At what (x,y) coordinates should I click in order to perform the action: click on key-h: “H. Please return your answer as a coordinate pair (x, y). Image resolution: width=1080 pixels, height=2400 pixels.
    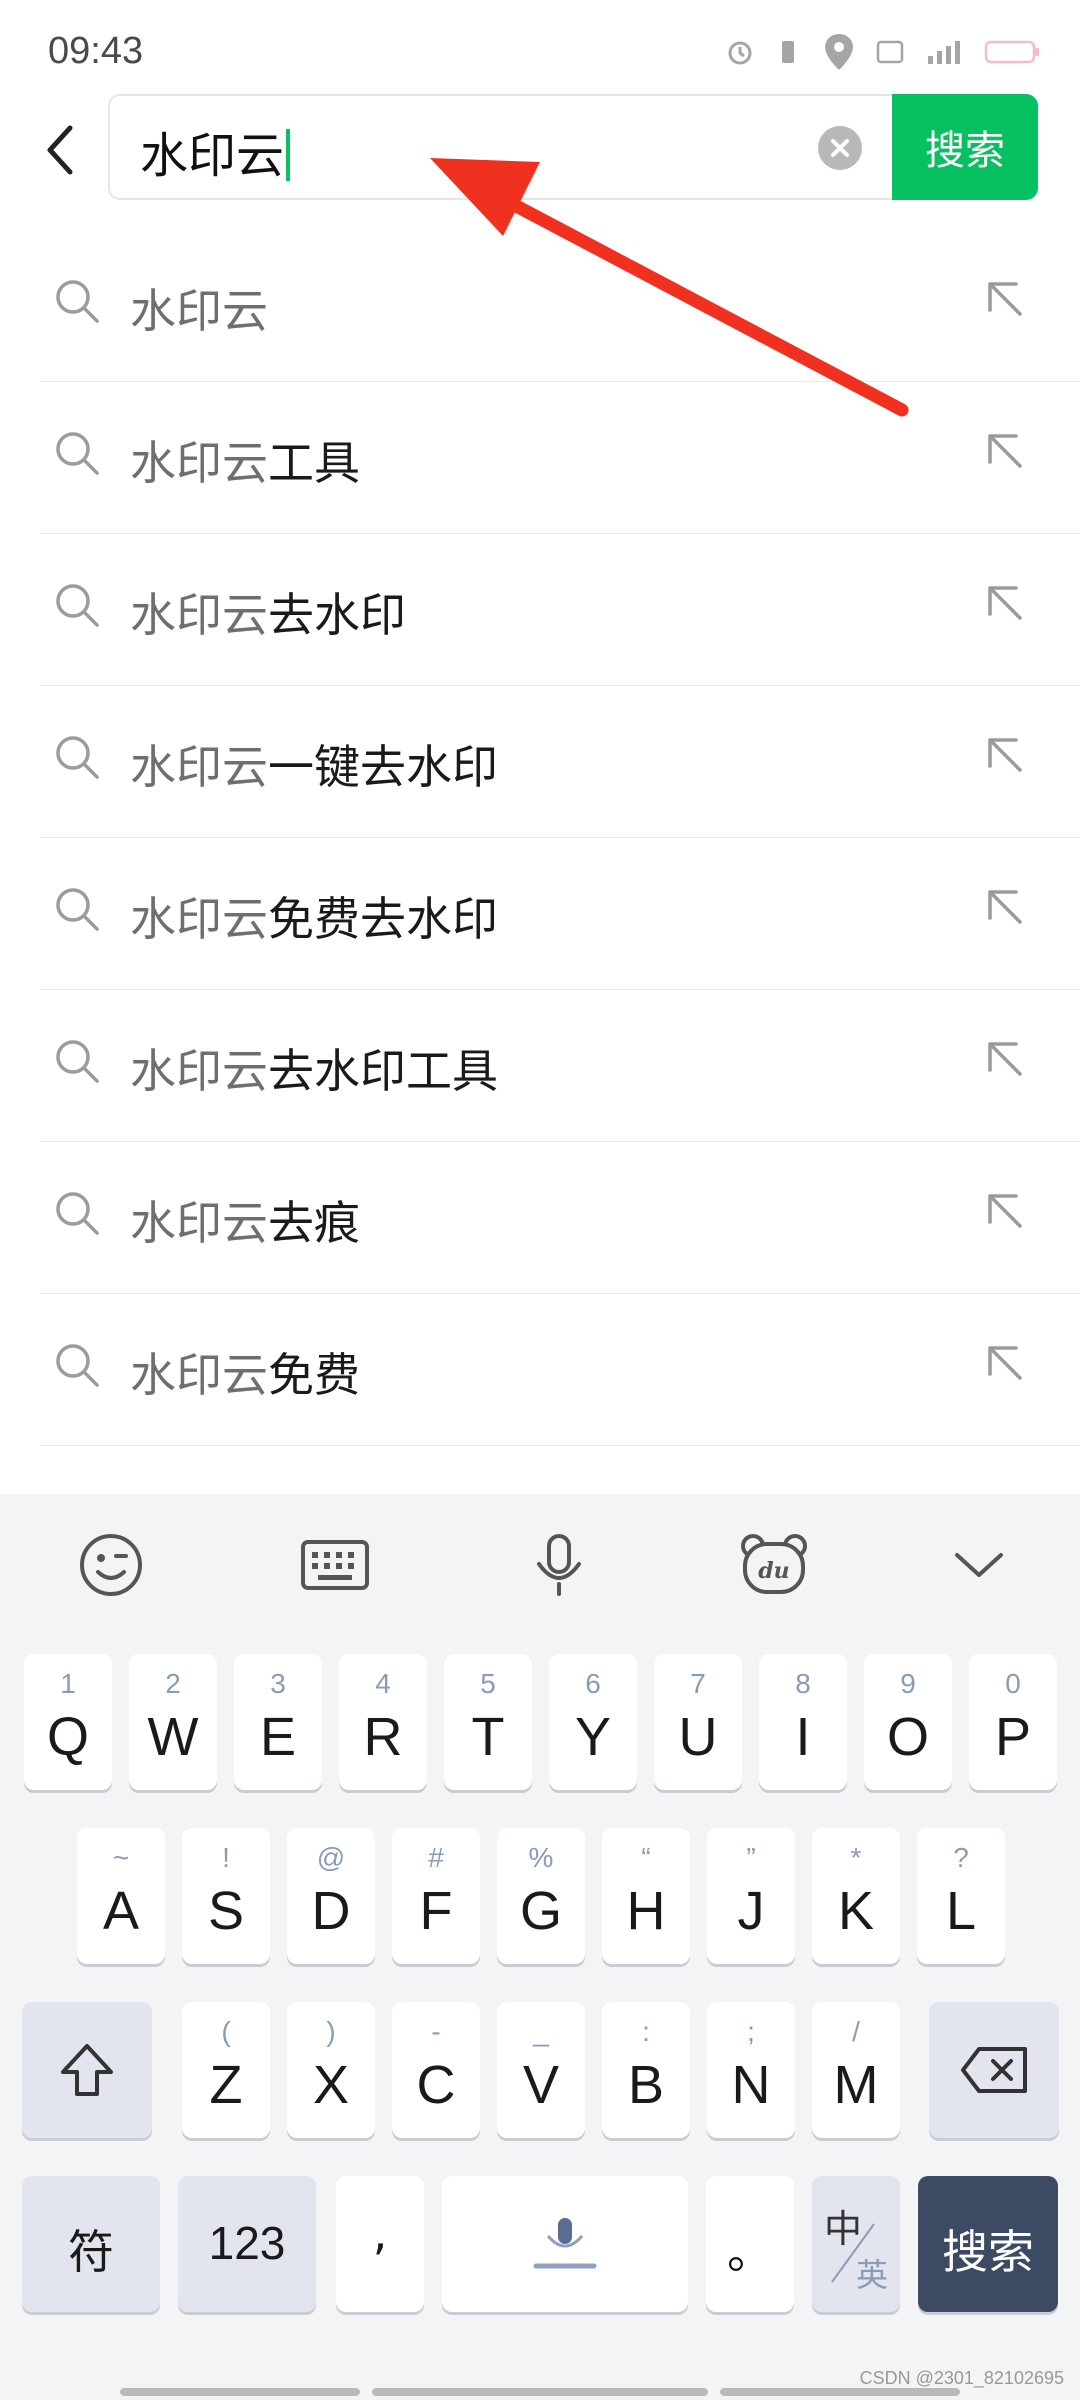
    Looking at the image, I should click on (646, 1896).